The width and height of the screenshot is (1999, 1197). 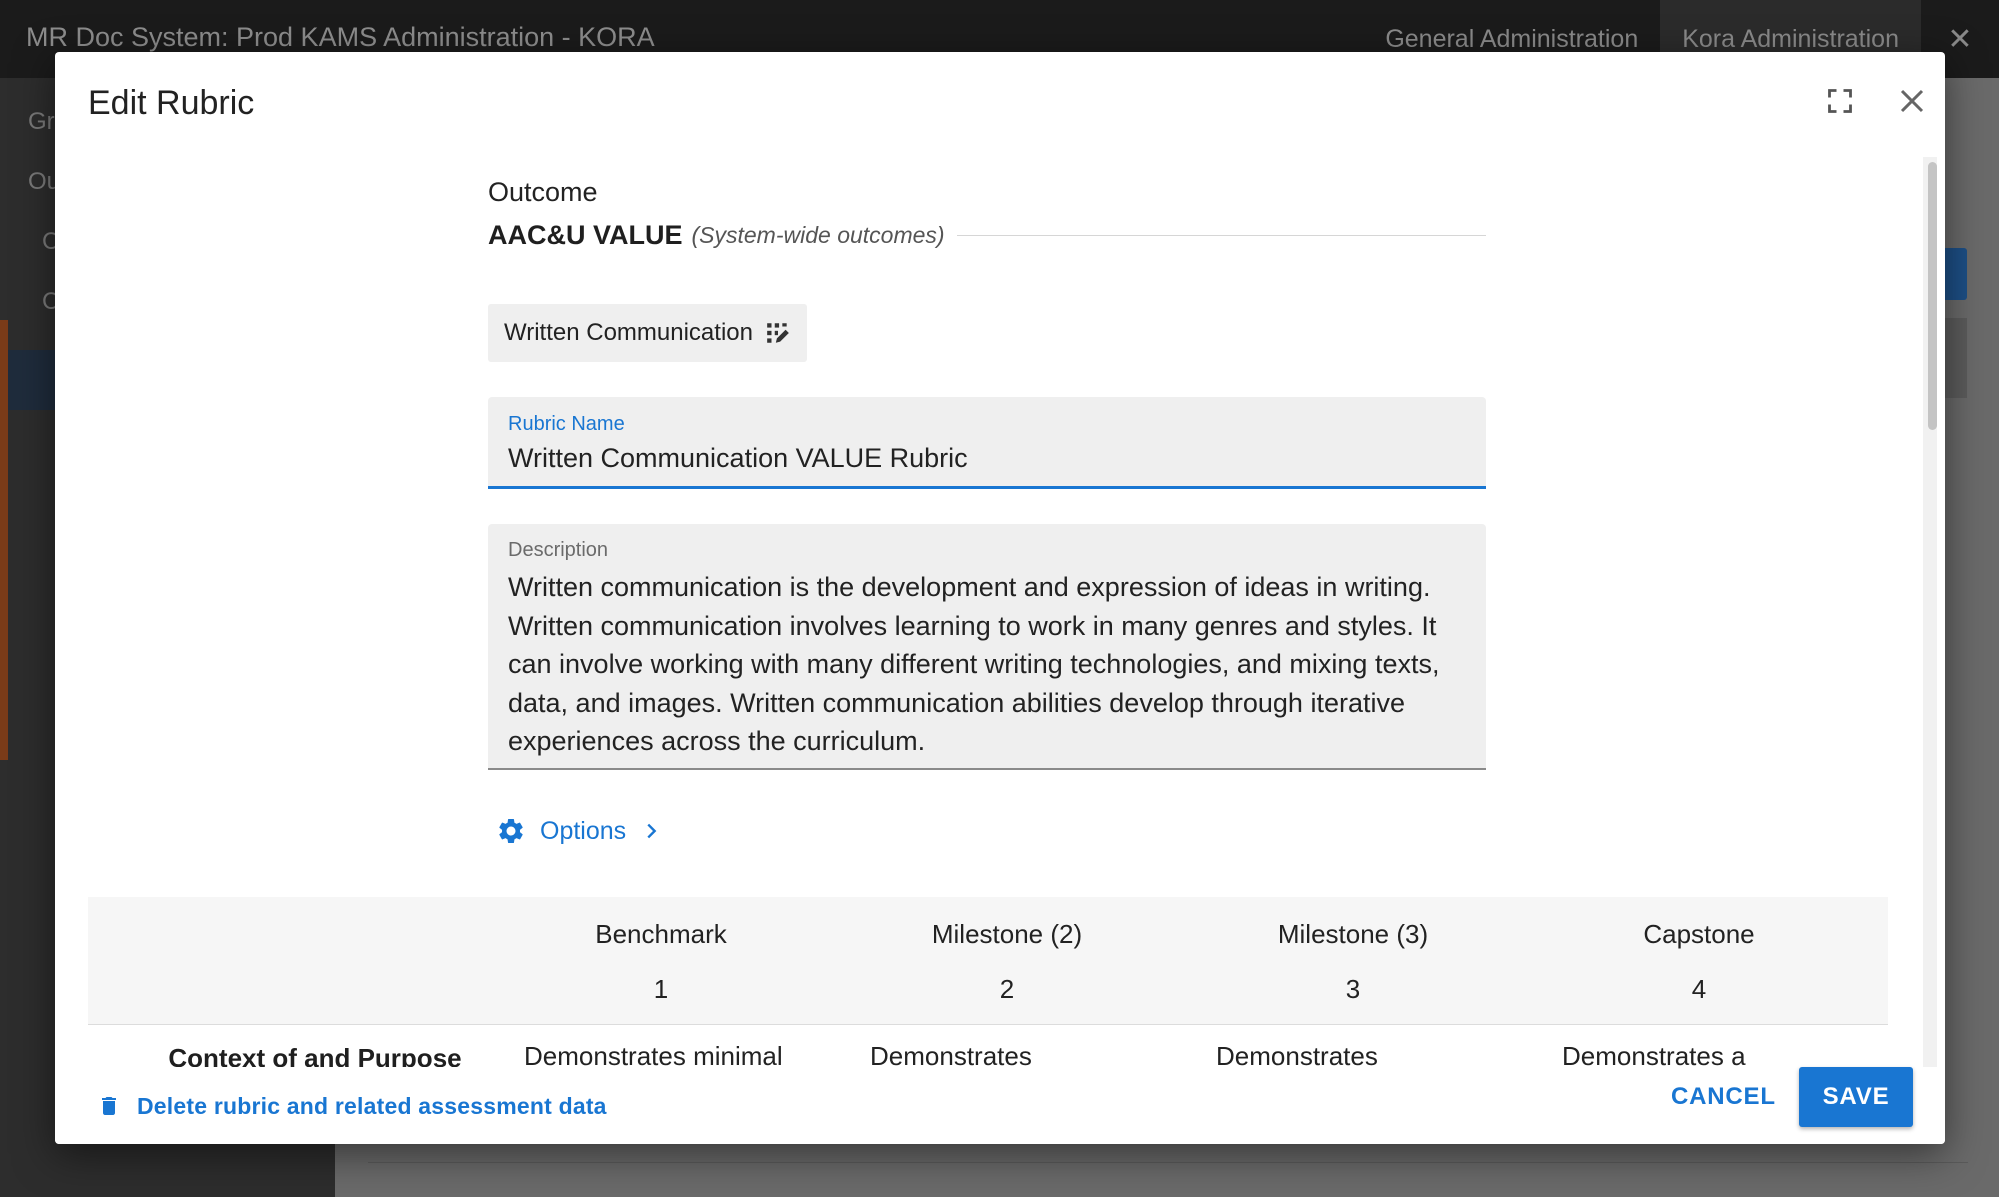 I want to click on sidebar-active-highlight, so click(x=30, y=380).